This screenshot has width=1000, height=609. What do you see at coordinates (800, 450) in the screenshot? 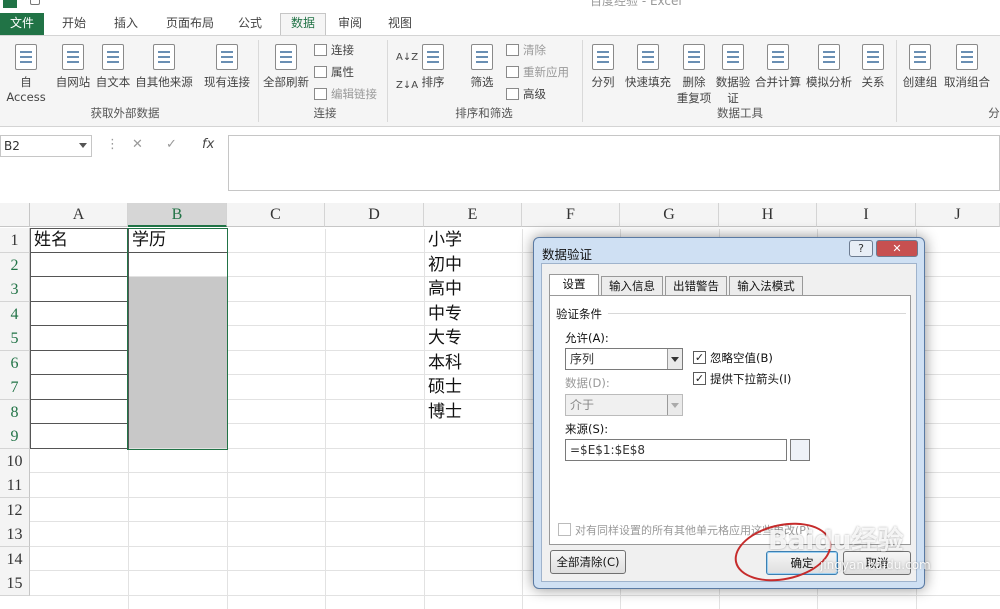
I see `collapse-dialog-icon` at bounding box center [800, 450].